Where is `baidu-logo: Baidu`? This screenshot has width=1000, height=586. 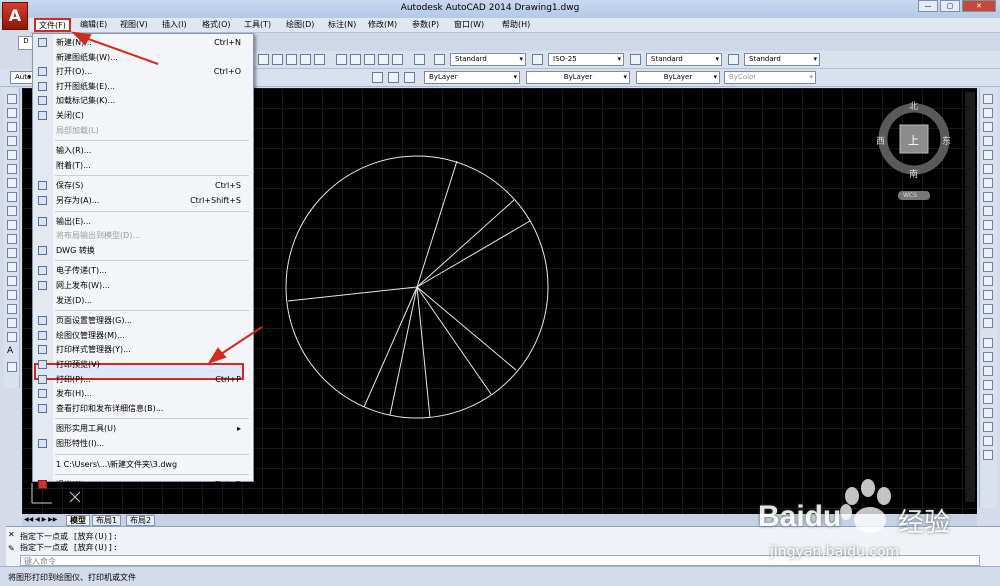
baidu-logo: Baidu is located at coordinates (800, 516).